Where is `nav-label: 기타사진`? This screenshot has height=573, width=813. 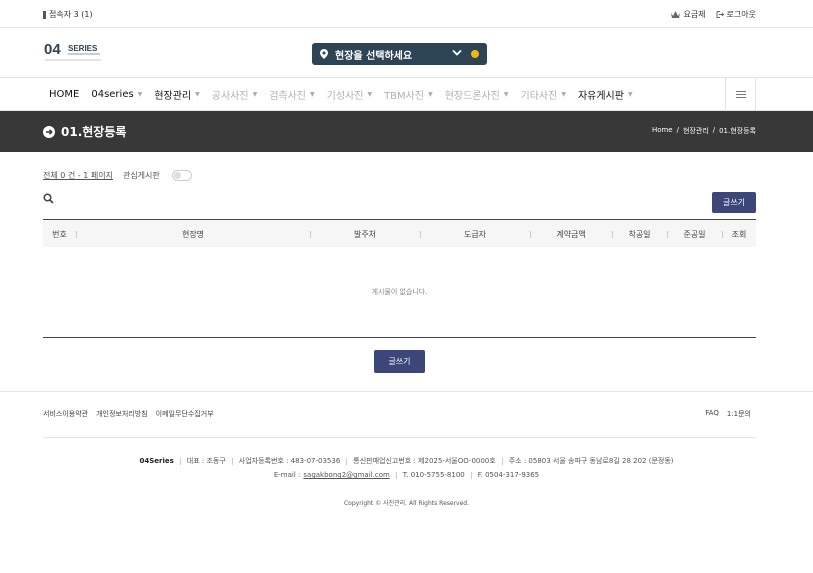 nav-label: 기타사진 is located at coordinates (539, 96).